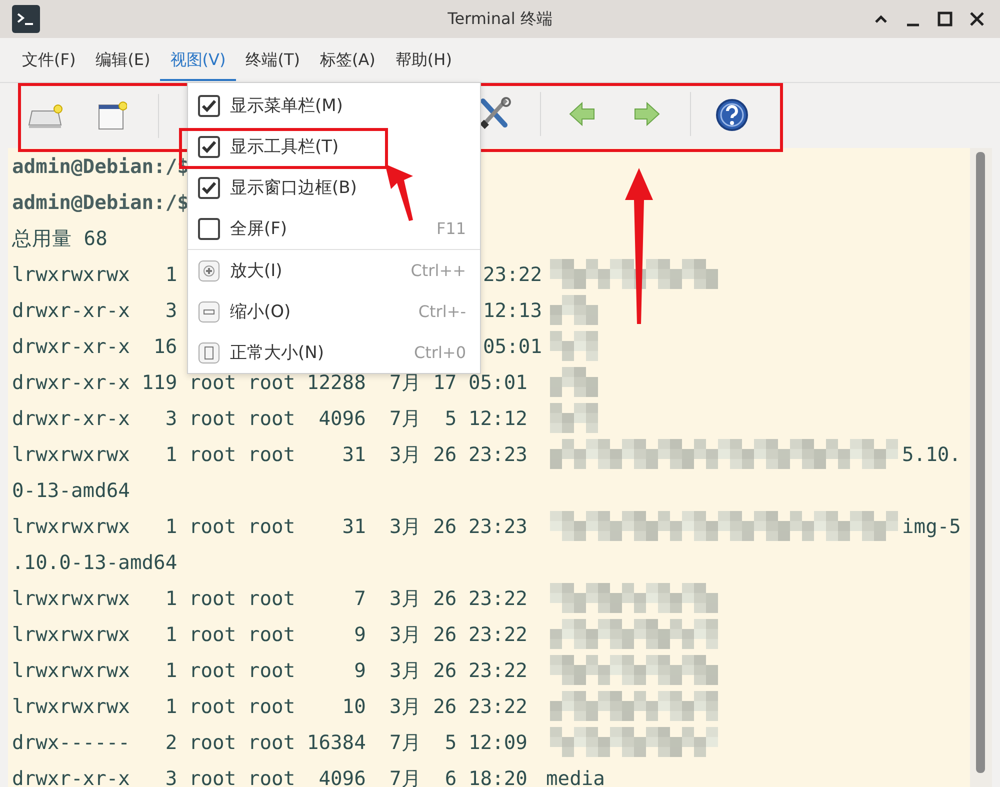 The image size is (1000, 787). Describe the element at coordinates (270, 419) in the screenshot. I see `terminal-line: drwxr-xr-x 3 root root 4096 7月 5 12:12` at that location.